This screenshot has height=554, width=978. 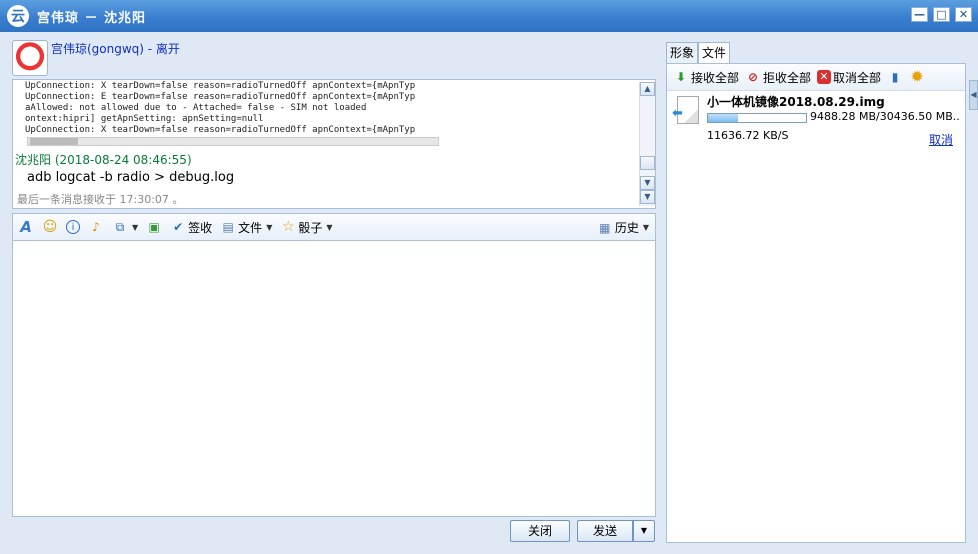 I want to click on scroll-thumb, so click(x=54, y=141).